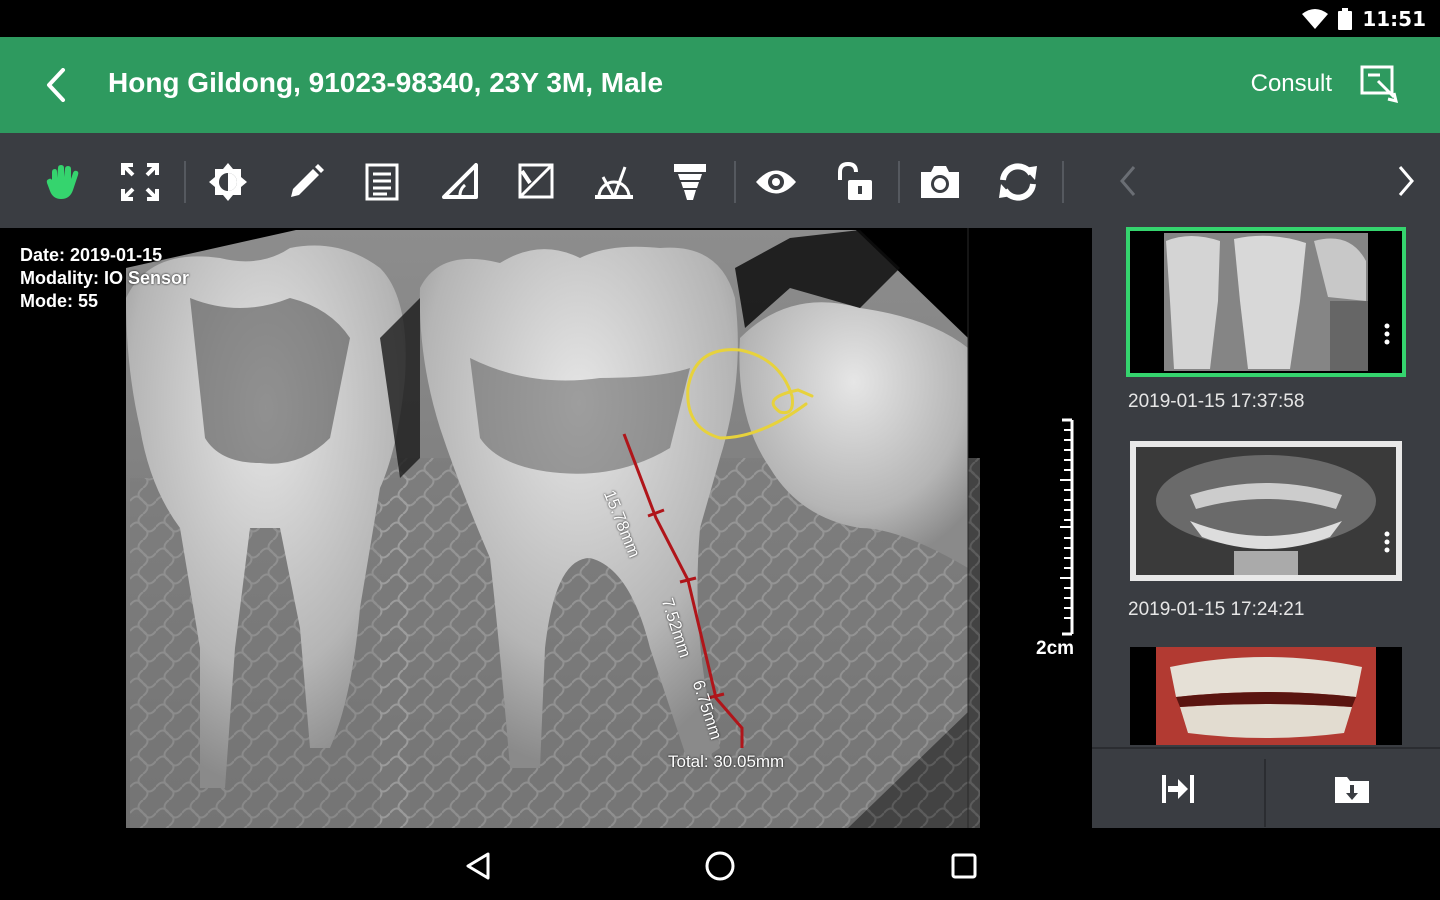 The width and height of the screenshot is (1440, 900). I want to click on unlock-button, so click(854, 182).